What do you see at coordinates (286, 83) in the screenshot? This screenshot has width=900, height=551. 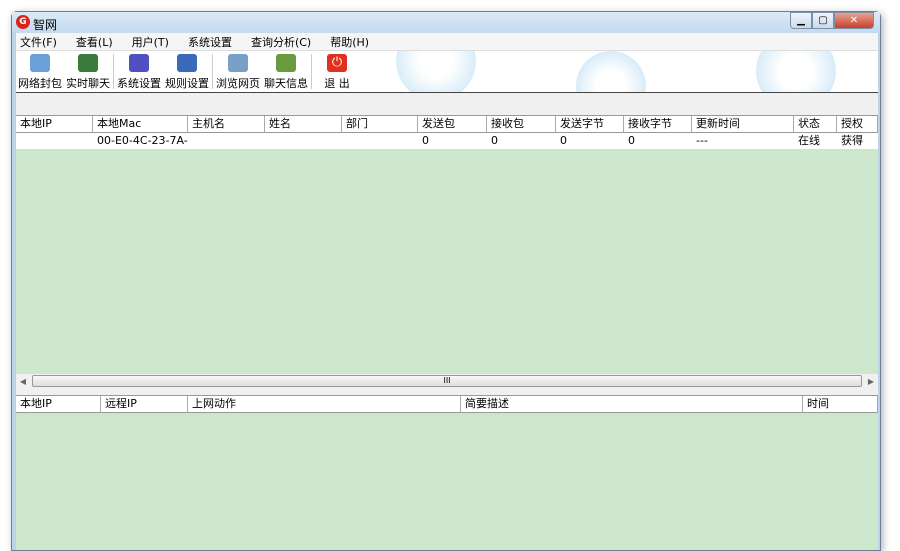 I see `toolbar-label: 聊天信息` at bounding box center [286, 83].